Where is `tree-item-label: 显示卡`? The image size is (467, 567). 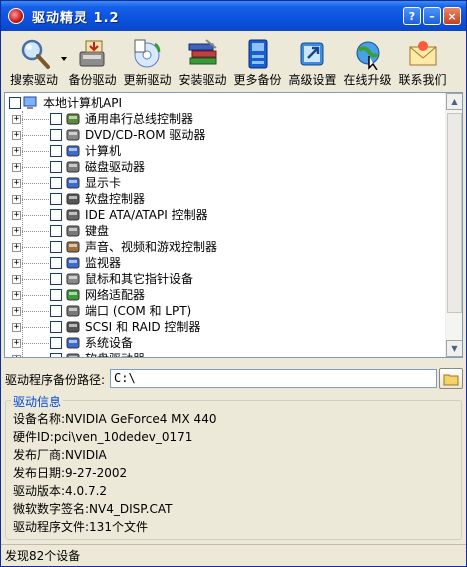 tree-item-label: 显示卡 is located at coordinates (103, 183).